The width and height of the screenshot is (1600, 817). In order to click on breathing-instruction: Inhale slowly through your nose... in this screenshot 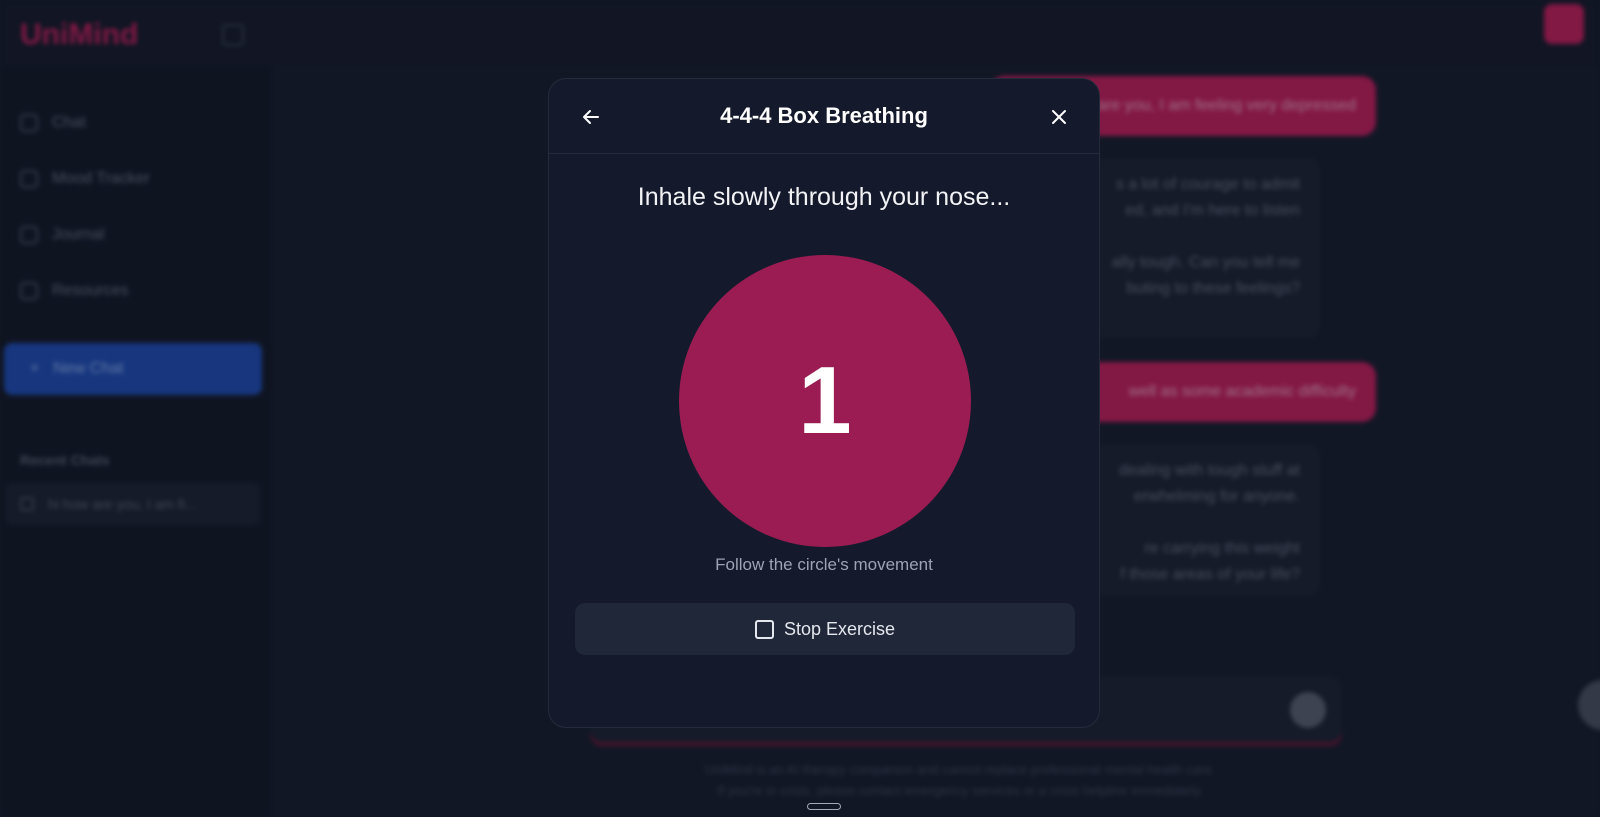, I will do `click(824, 197)`.